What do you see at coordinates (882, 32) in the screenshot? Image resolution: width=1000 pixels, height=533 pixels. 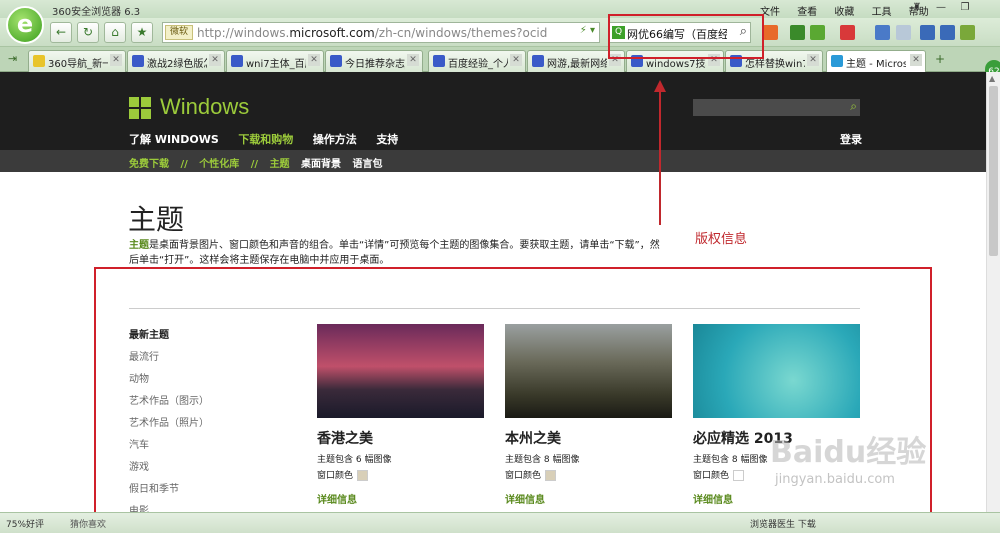 I see `note-icon` at bounding box center [882, 32].